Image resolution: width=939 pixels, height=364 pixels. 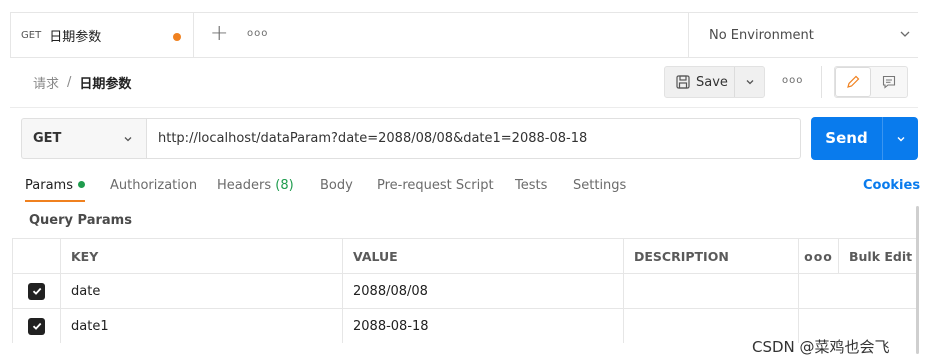 What do you see at coordinates (46, 82) in the screenshot?
I see `breadcrumb-parent: 请求` at bounding box center [46, 82].